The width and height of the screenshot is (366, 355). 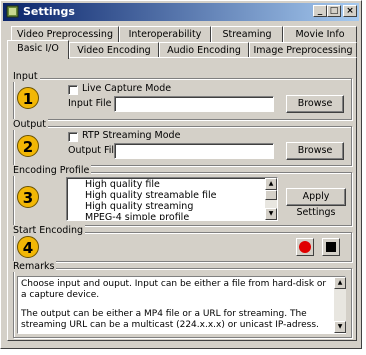 What do you see at coordinates (38, 49) in the screenshot?
I see `tab-basic-io: Basic I/O` at bounding box center [38, 49].